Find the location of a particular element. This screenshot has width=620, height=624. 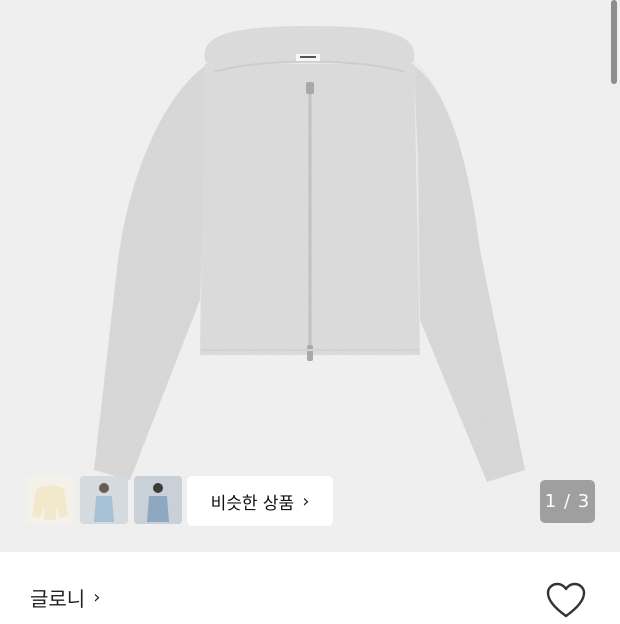

brand-name: 글로니 is located at coordinates (58, 599).